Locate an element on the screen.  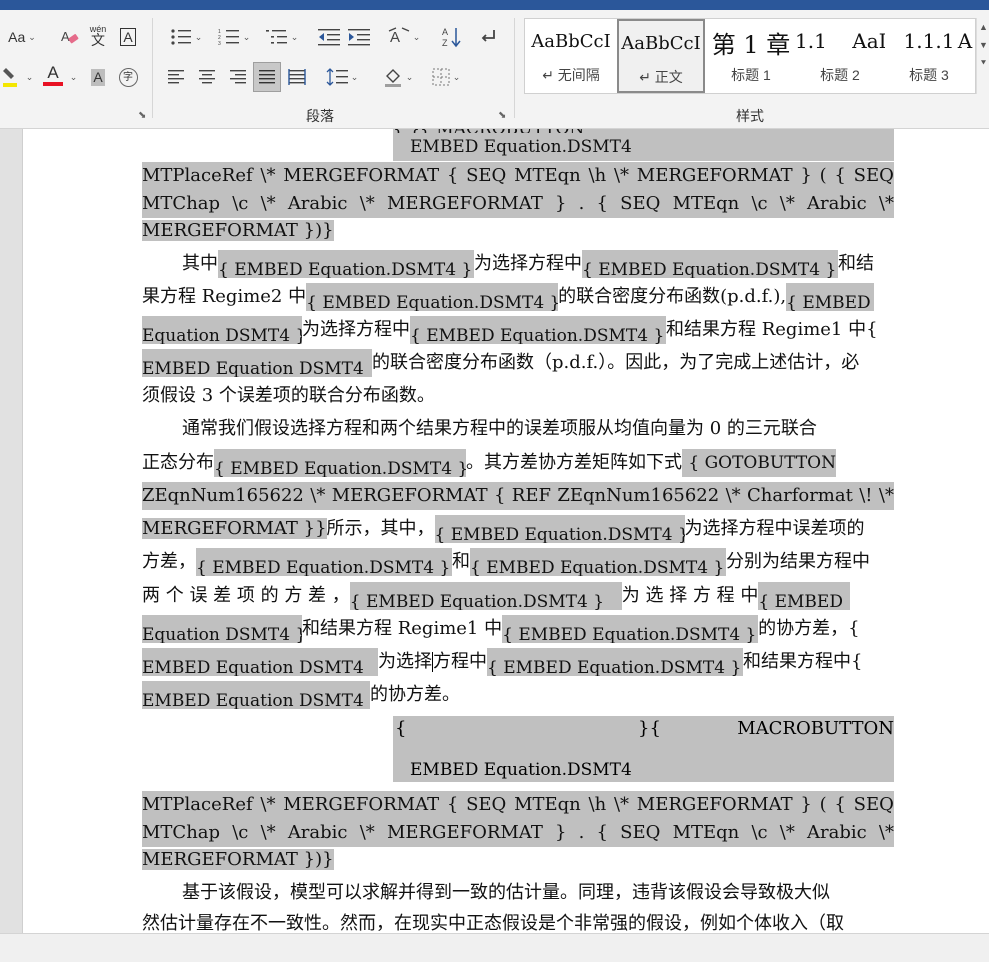
styles-gallery-scroll: ▲ ▼ ⯆ is located at coordinates (982, 56).